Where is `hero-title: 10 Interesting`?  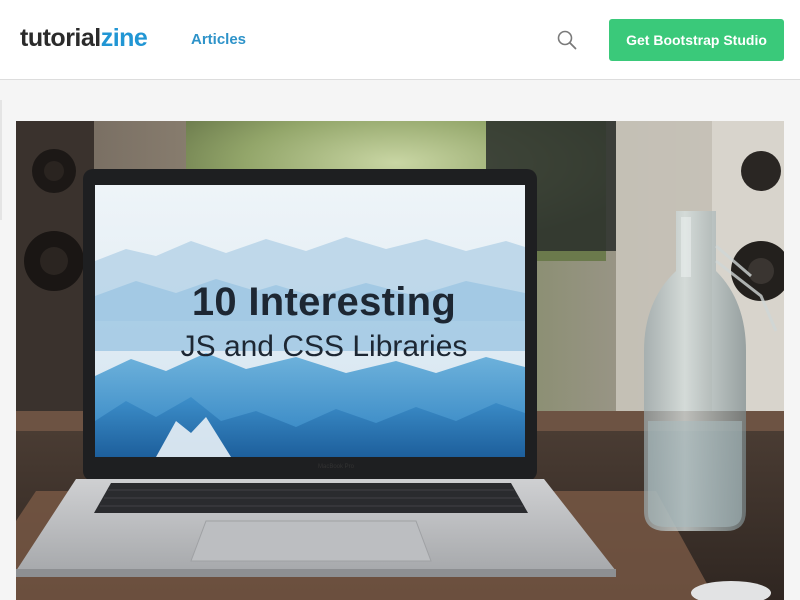 hero-title: 10 Interesting is located at coordinates (324, 302).